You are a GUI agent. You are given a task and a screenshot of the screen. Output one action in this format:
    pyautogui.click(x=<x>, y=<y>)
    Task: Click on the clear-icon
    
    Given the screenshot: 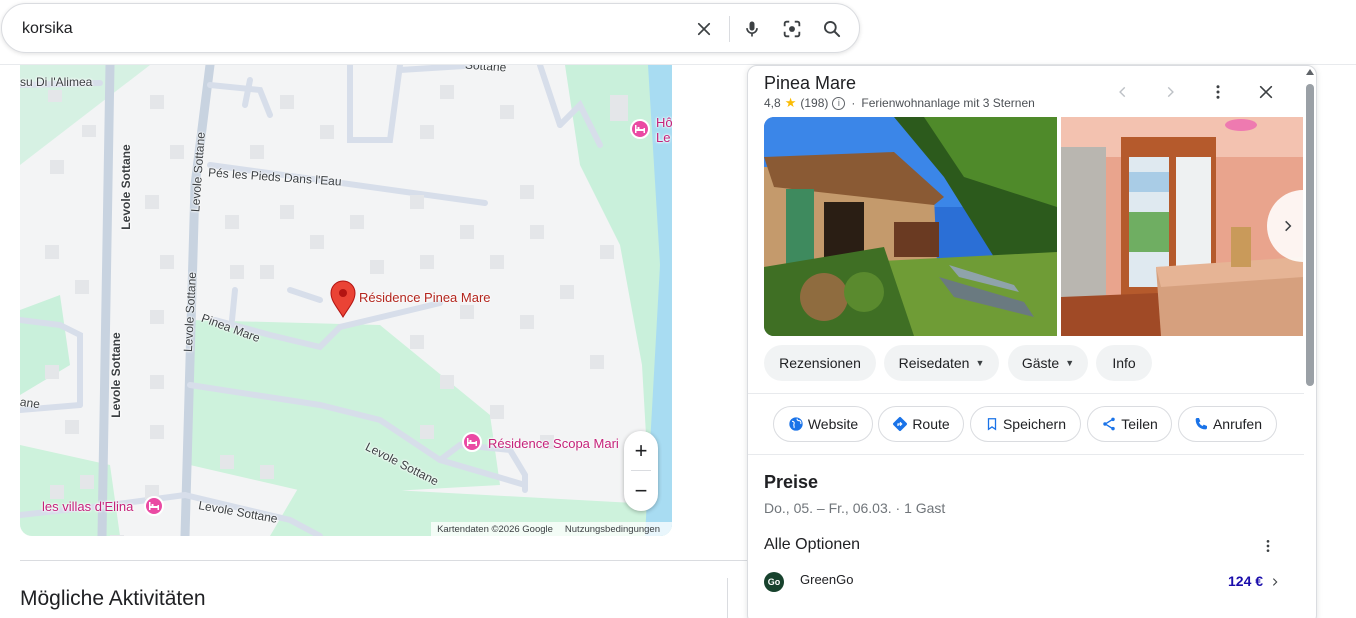 What is the action you would take?
    pyautogui.click(x=704, y=29)
    